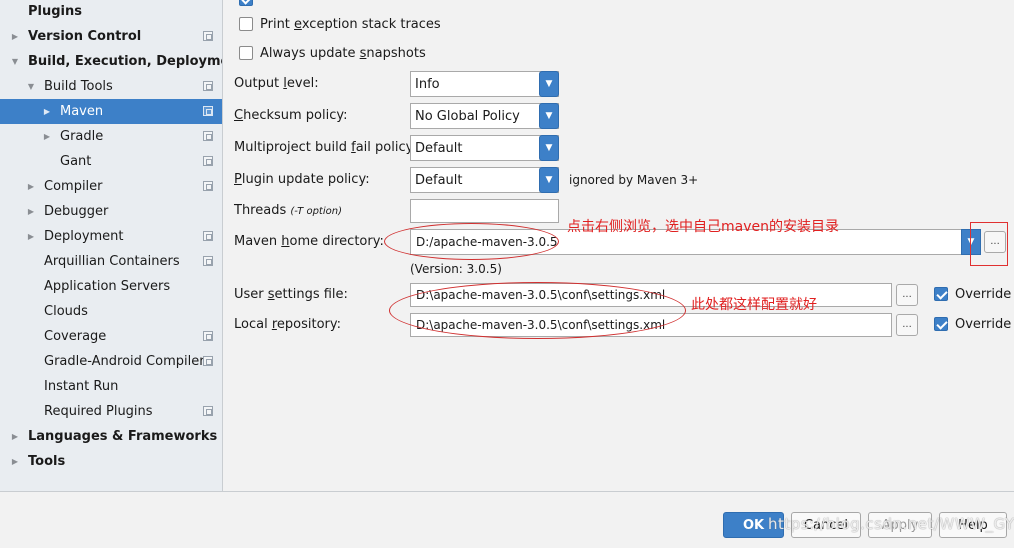 This screenshot has width=1014, height=548. What do you see at coordinates (891, 524) in the screenshot?
I see `watermark: https://blog.csdn.net/WWW_GYR` at bounding box center [891, 524].